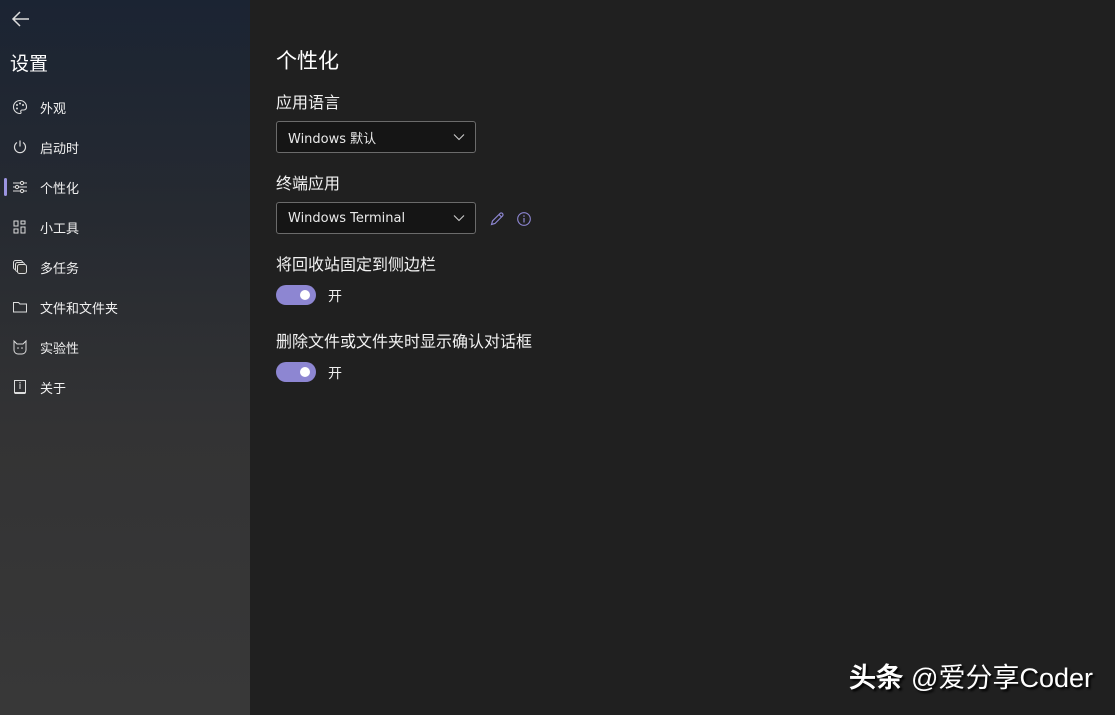 The height and width of the screenshot is (715, 1115). Describe the element at coordinates (21, 19) in the screenshot. I see `back-arrow-icon` at that location.